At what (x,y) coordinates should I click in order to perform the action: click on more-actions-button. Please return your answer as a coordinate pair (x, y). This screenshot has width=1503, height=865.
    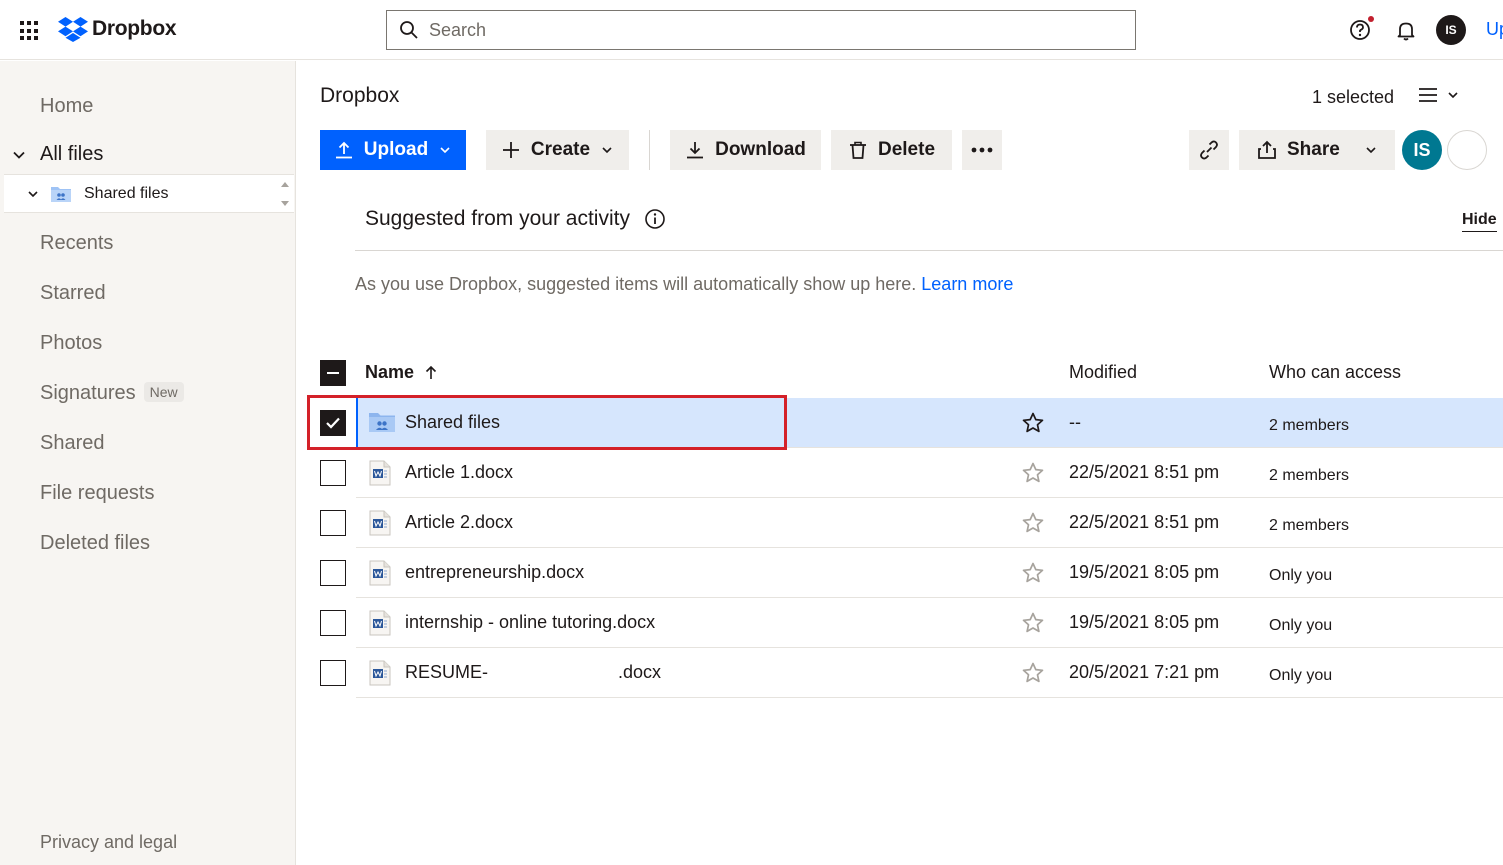
    Looking at the image, I should click on (982, 150).